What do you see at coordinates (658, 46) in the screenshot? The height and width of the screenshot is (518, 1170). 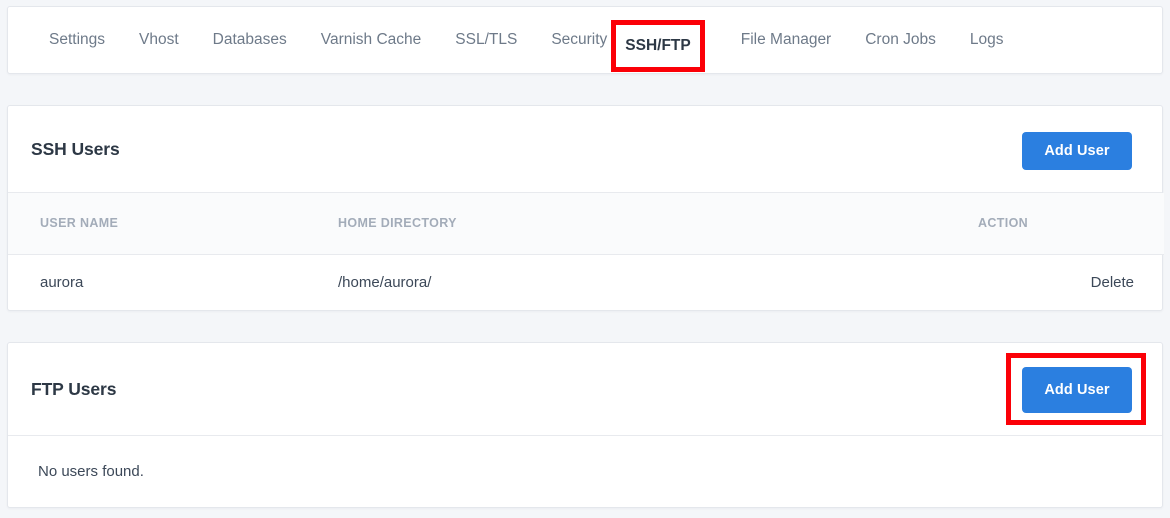 I see `tab-ssh-ftp-label: SSH/FTP` at bounding box center [658, 46].